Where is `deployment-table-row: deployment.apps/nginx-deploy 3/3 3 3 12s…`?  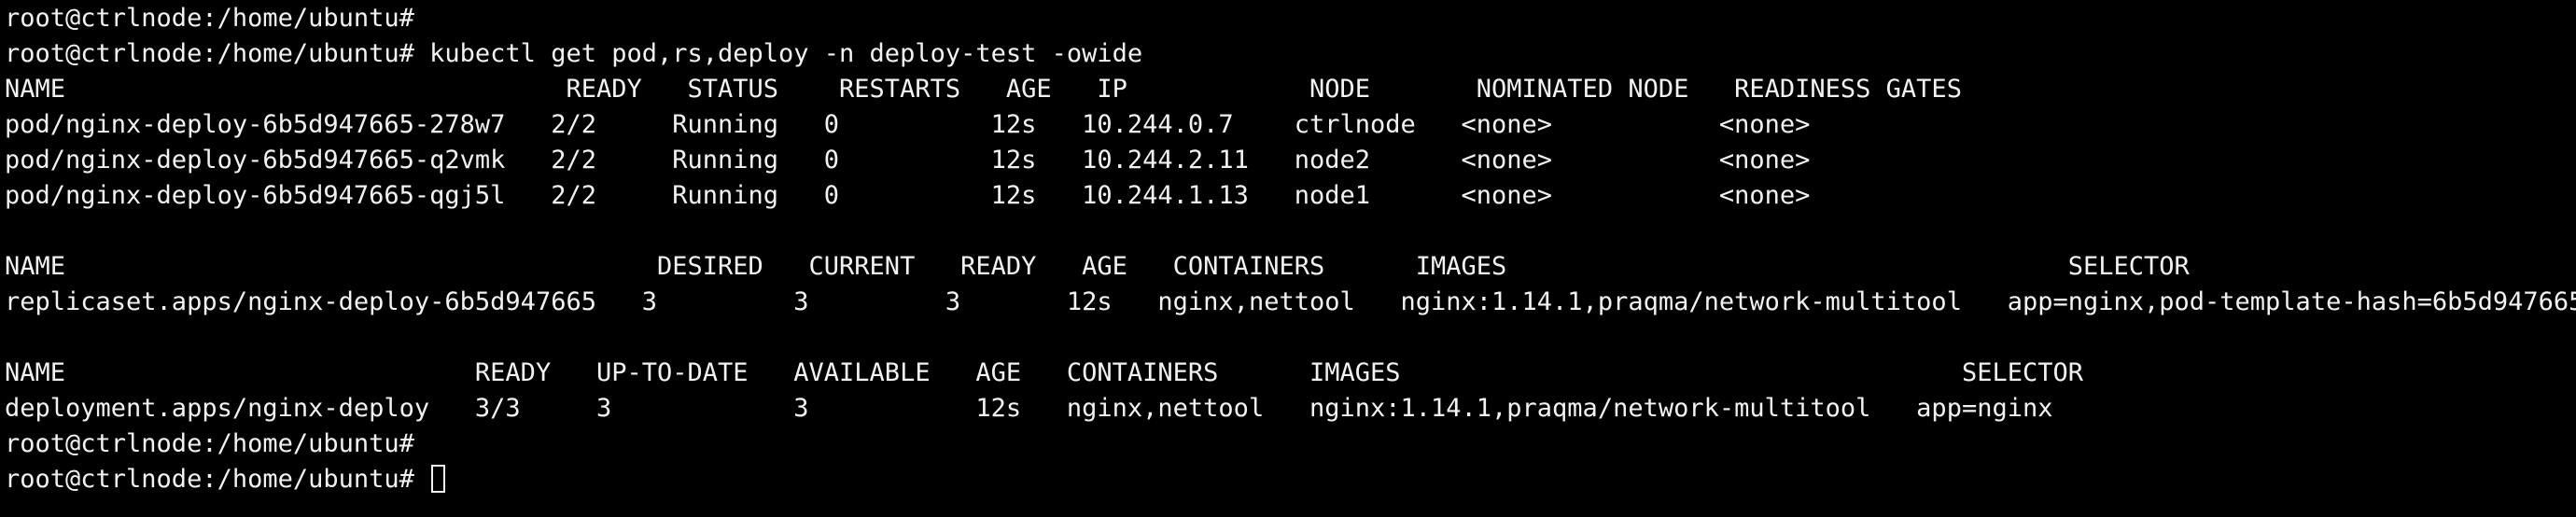
deployment-table-row: deployment.apps/nginx-deploy 3/3 3 3 12s… is located at coordinates (1029, 408).